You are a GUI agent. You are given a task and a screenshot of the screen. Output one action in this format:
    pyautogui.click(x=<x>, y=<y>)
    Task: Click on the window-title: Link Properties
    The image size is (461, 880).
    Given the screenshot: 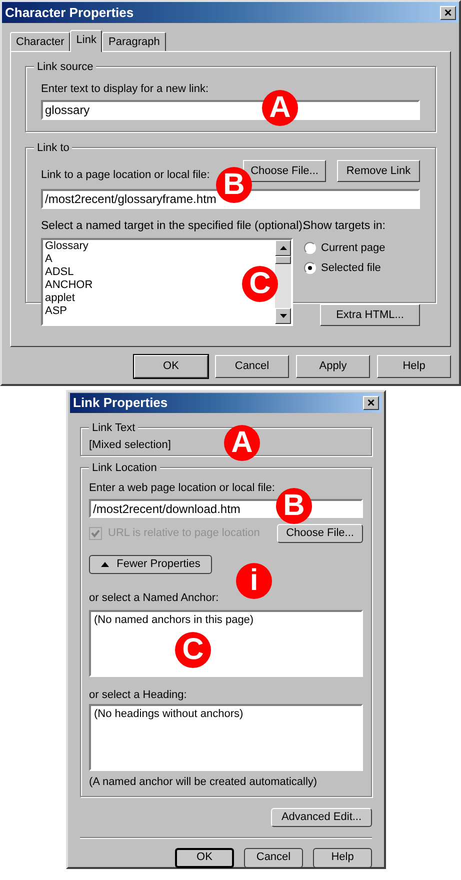 What is the action you would take?
    pyautogui.click(x=120, y=403)
    